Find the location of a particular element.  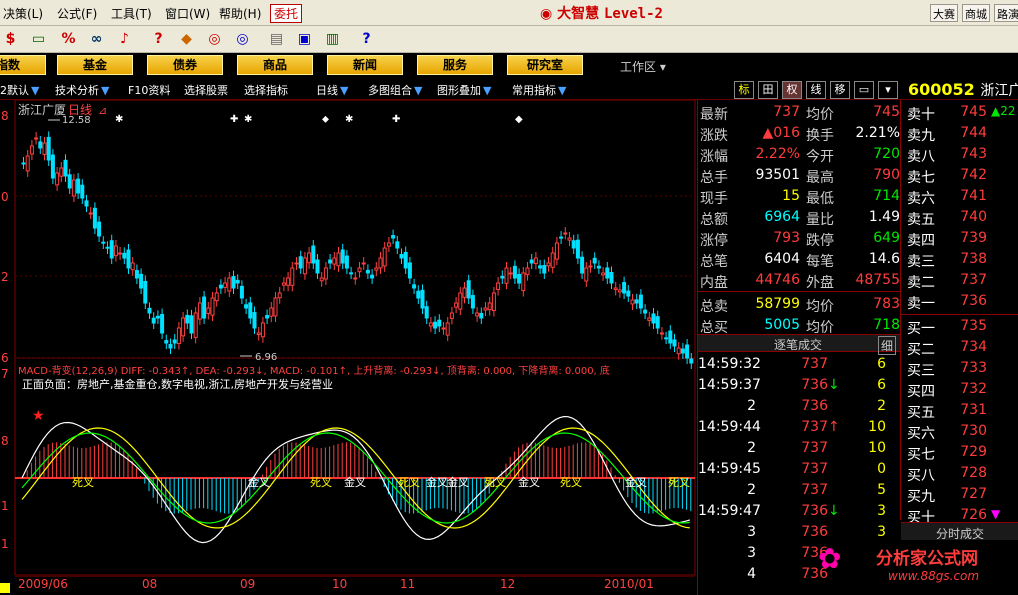

info-icon: ◎ is located at coordinates (242, 39).